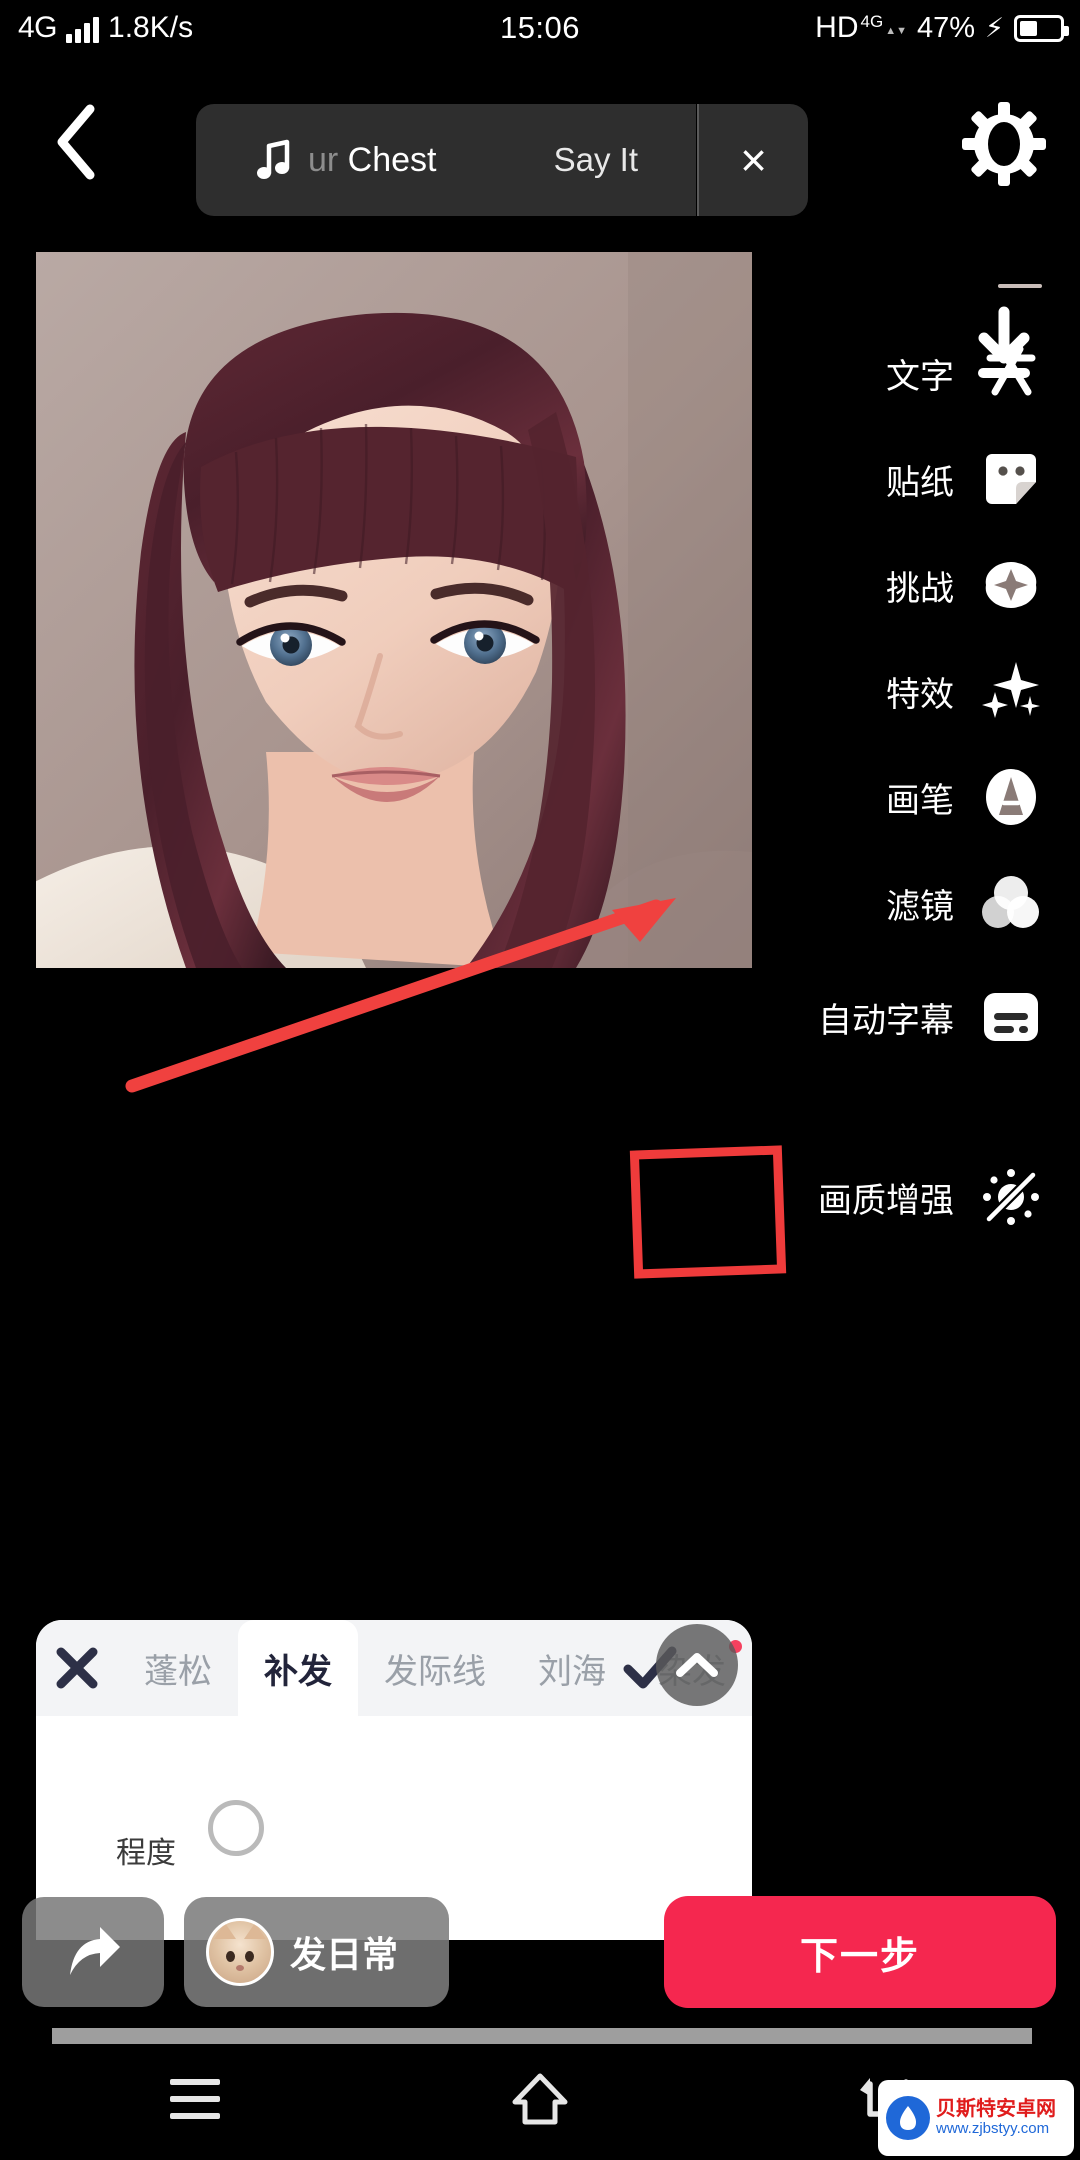 This screenshot has width=1080, height=2160. I want to click on back-button, so click(76, 142).